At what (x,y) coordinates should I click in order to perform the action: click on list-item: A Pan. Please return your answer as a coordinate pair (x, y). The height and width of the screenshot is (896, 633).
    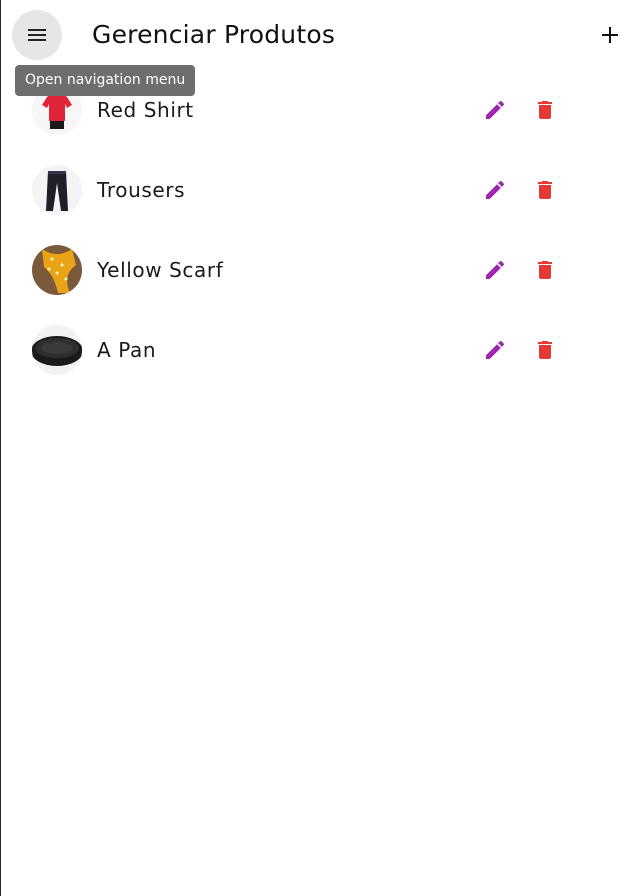
    Looking at the image, I should click on (317, 350).